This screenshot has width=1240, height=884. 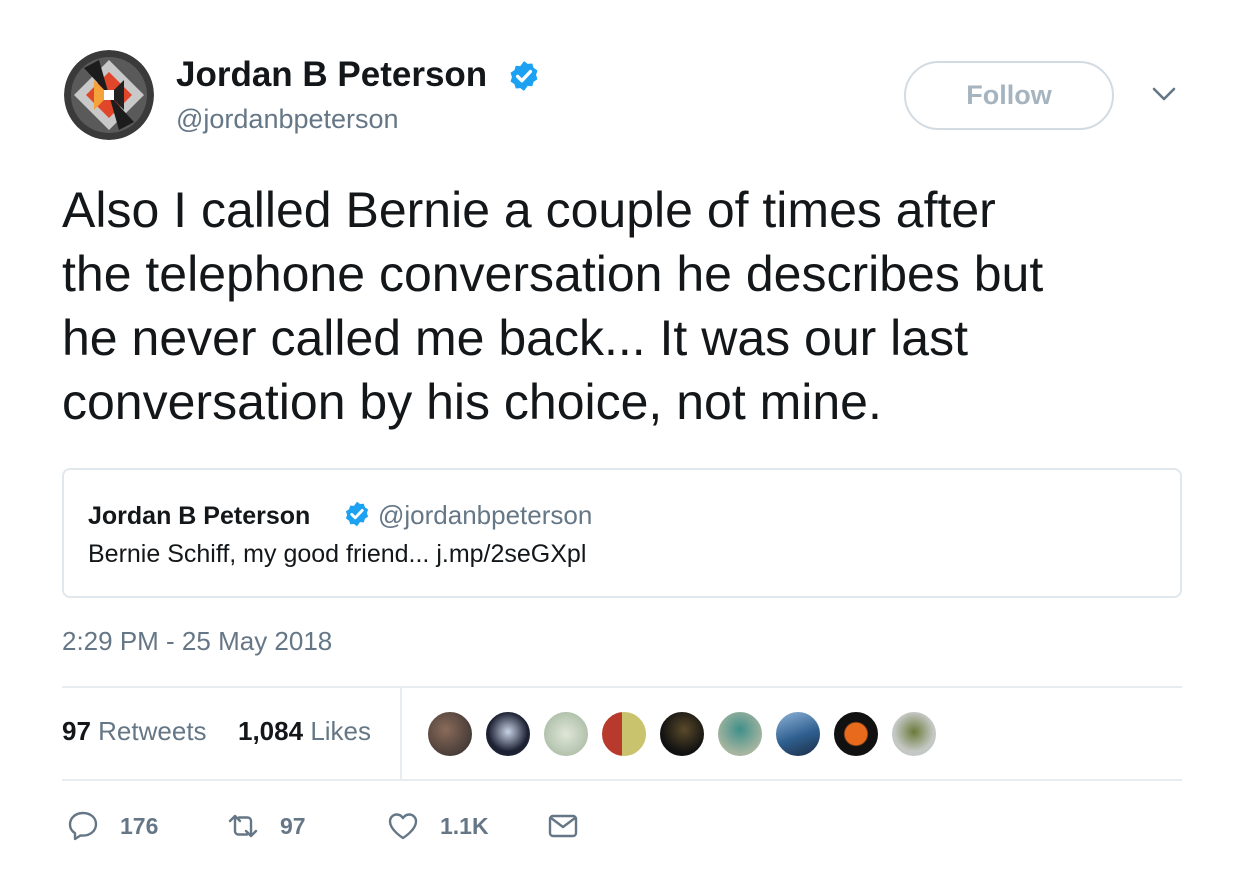 What do you see at coordinates (109, 95) in the screenshot?
I see `author-avatar` at bounding box center [109, 95].